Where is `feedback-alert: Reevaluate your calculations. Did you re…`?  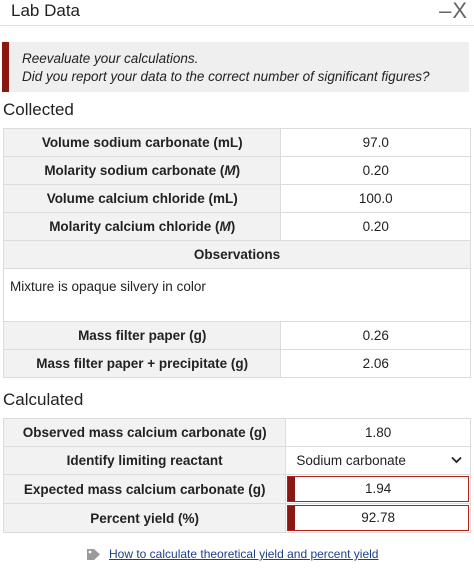
feedback-alert: Reevaluate your calculations. Did you re… is located at coordinates (235, 67).